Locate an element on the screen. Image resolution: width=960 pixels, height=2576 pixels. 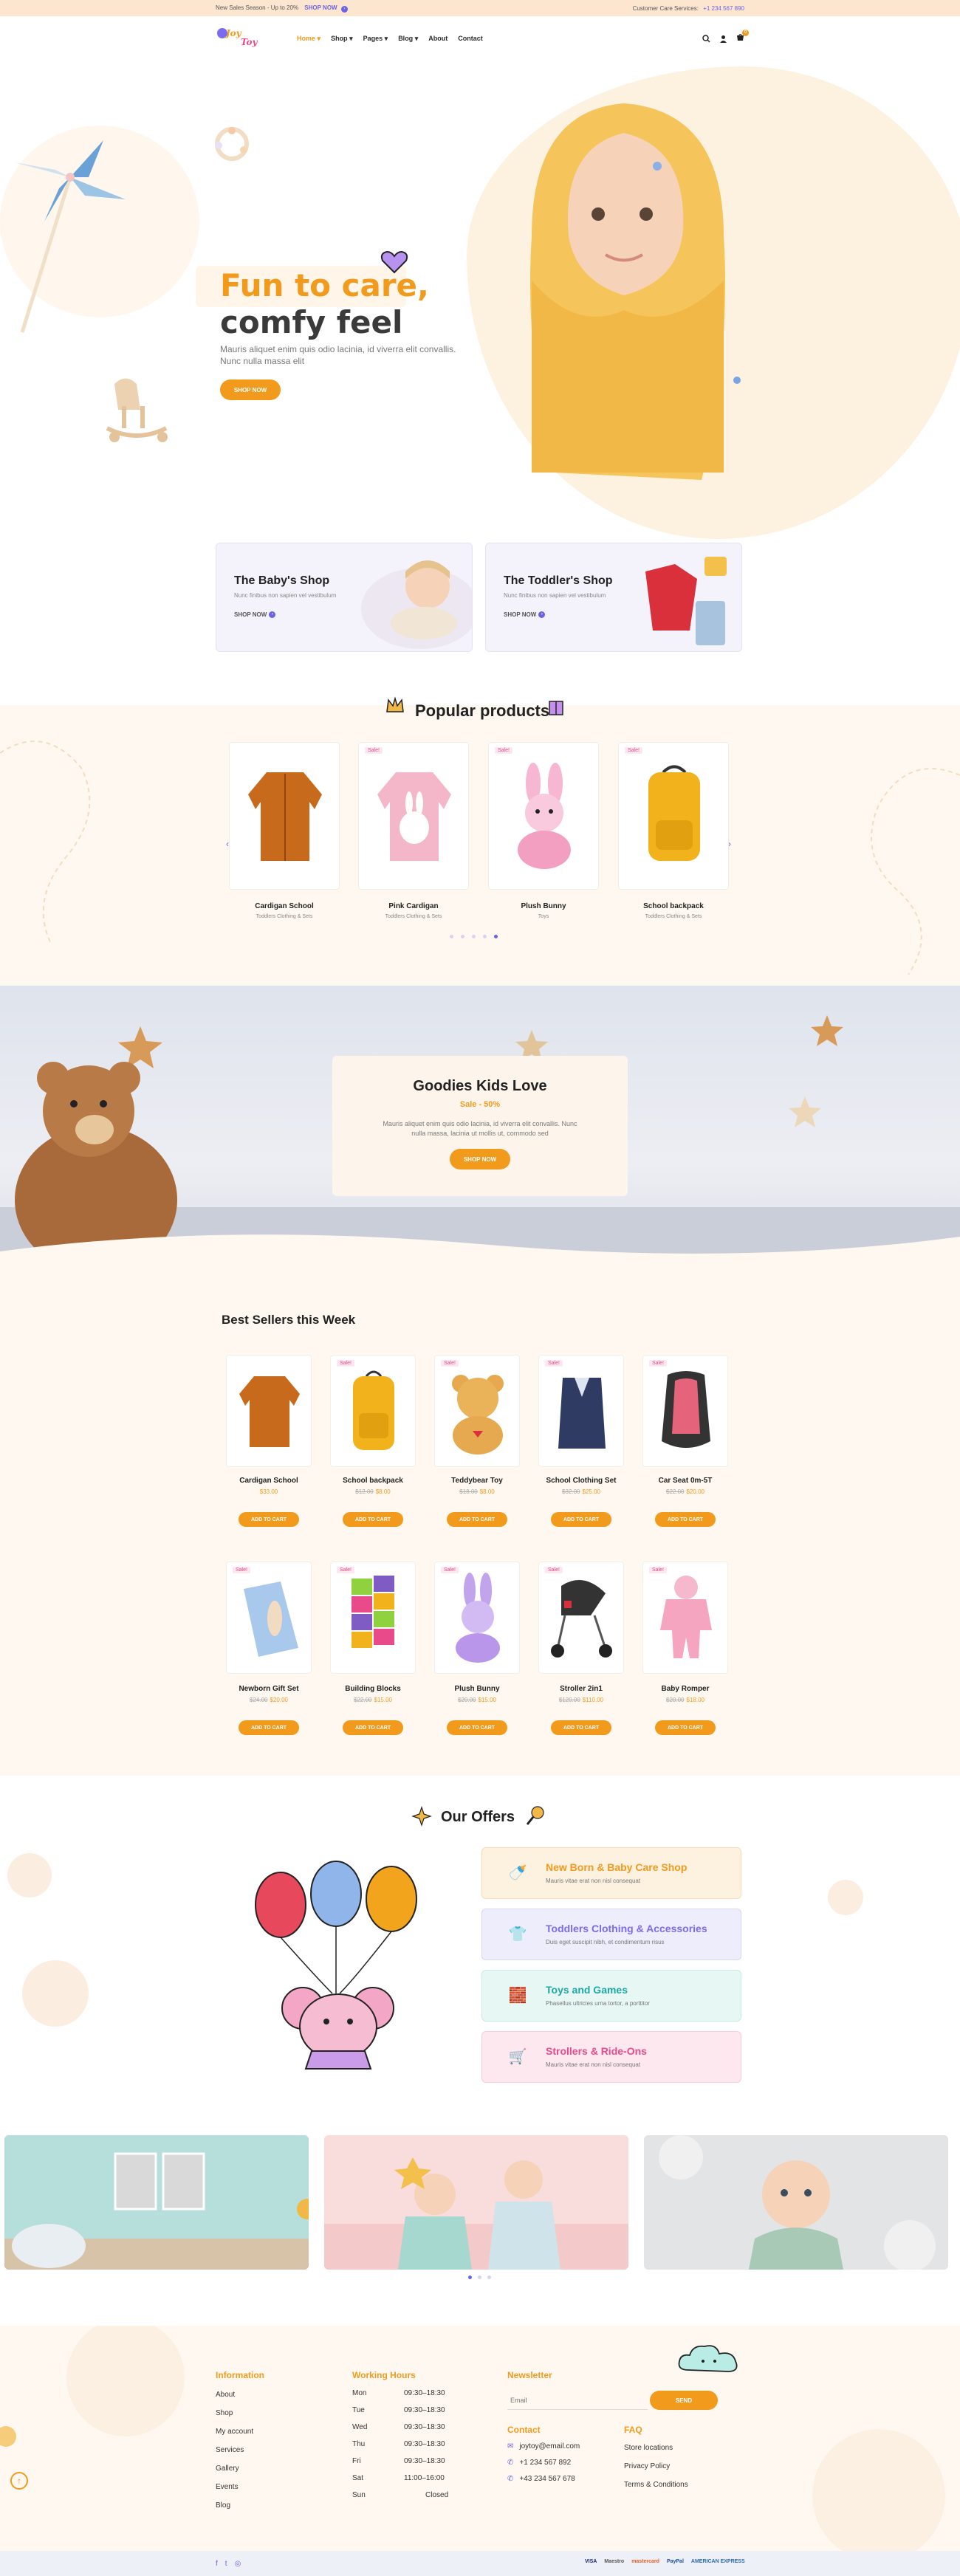
footer-link: Services is located at coordinates (230, 2450).